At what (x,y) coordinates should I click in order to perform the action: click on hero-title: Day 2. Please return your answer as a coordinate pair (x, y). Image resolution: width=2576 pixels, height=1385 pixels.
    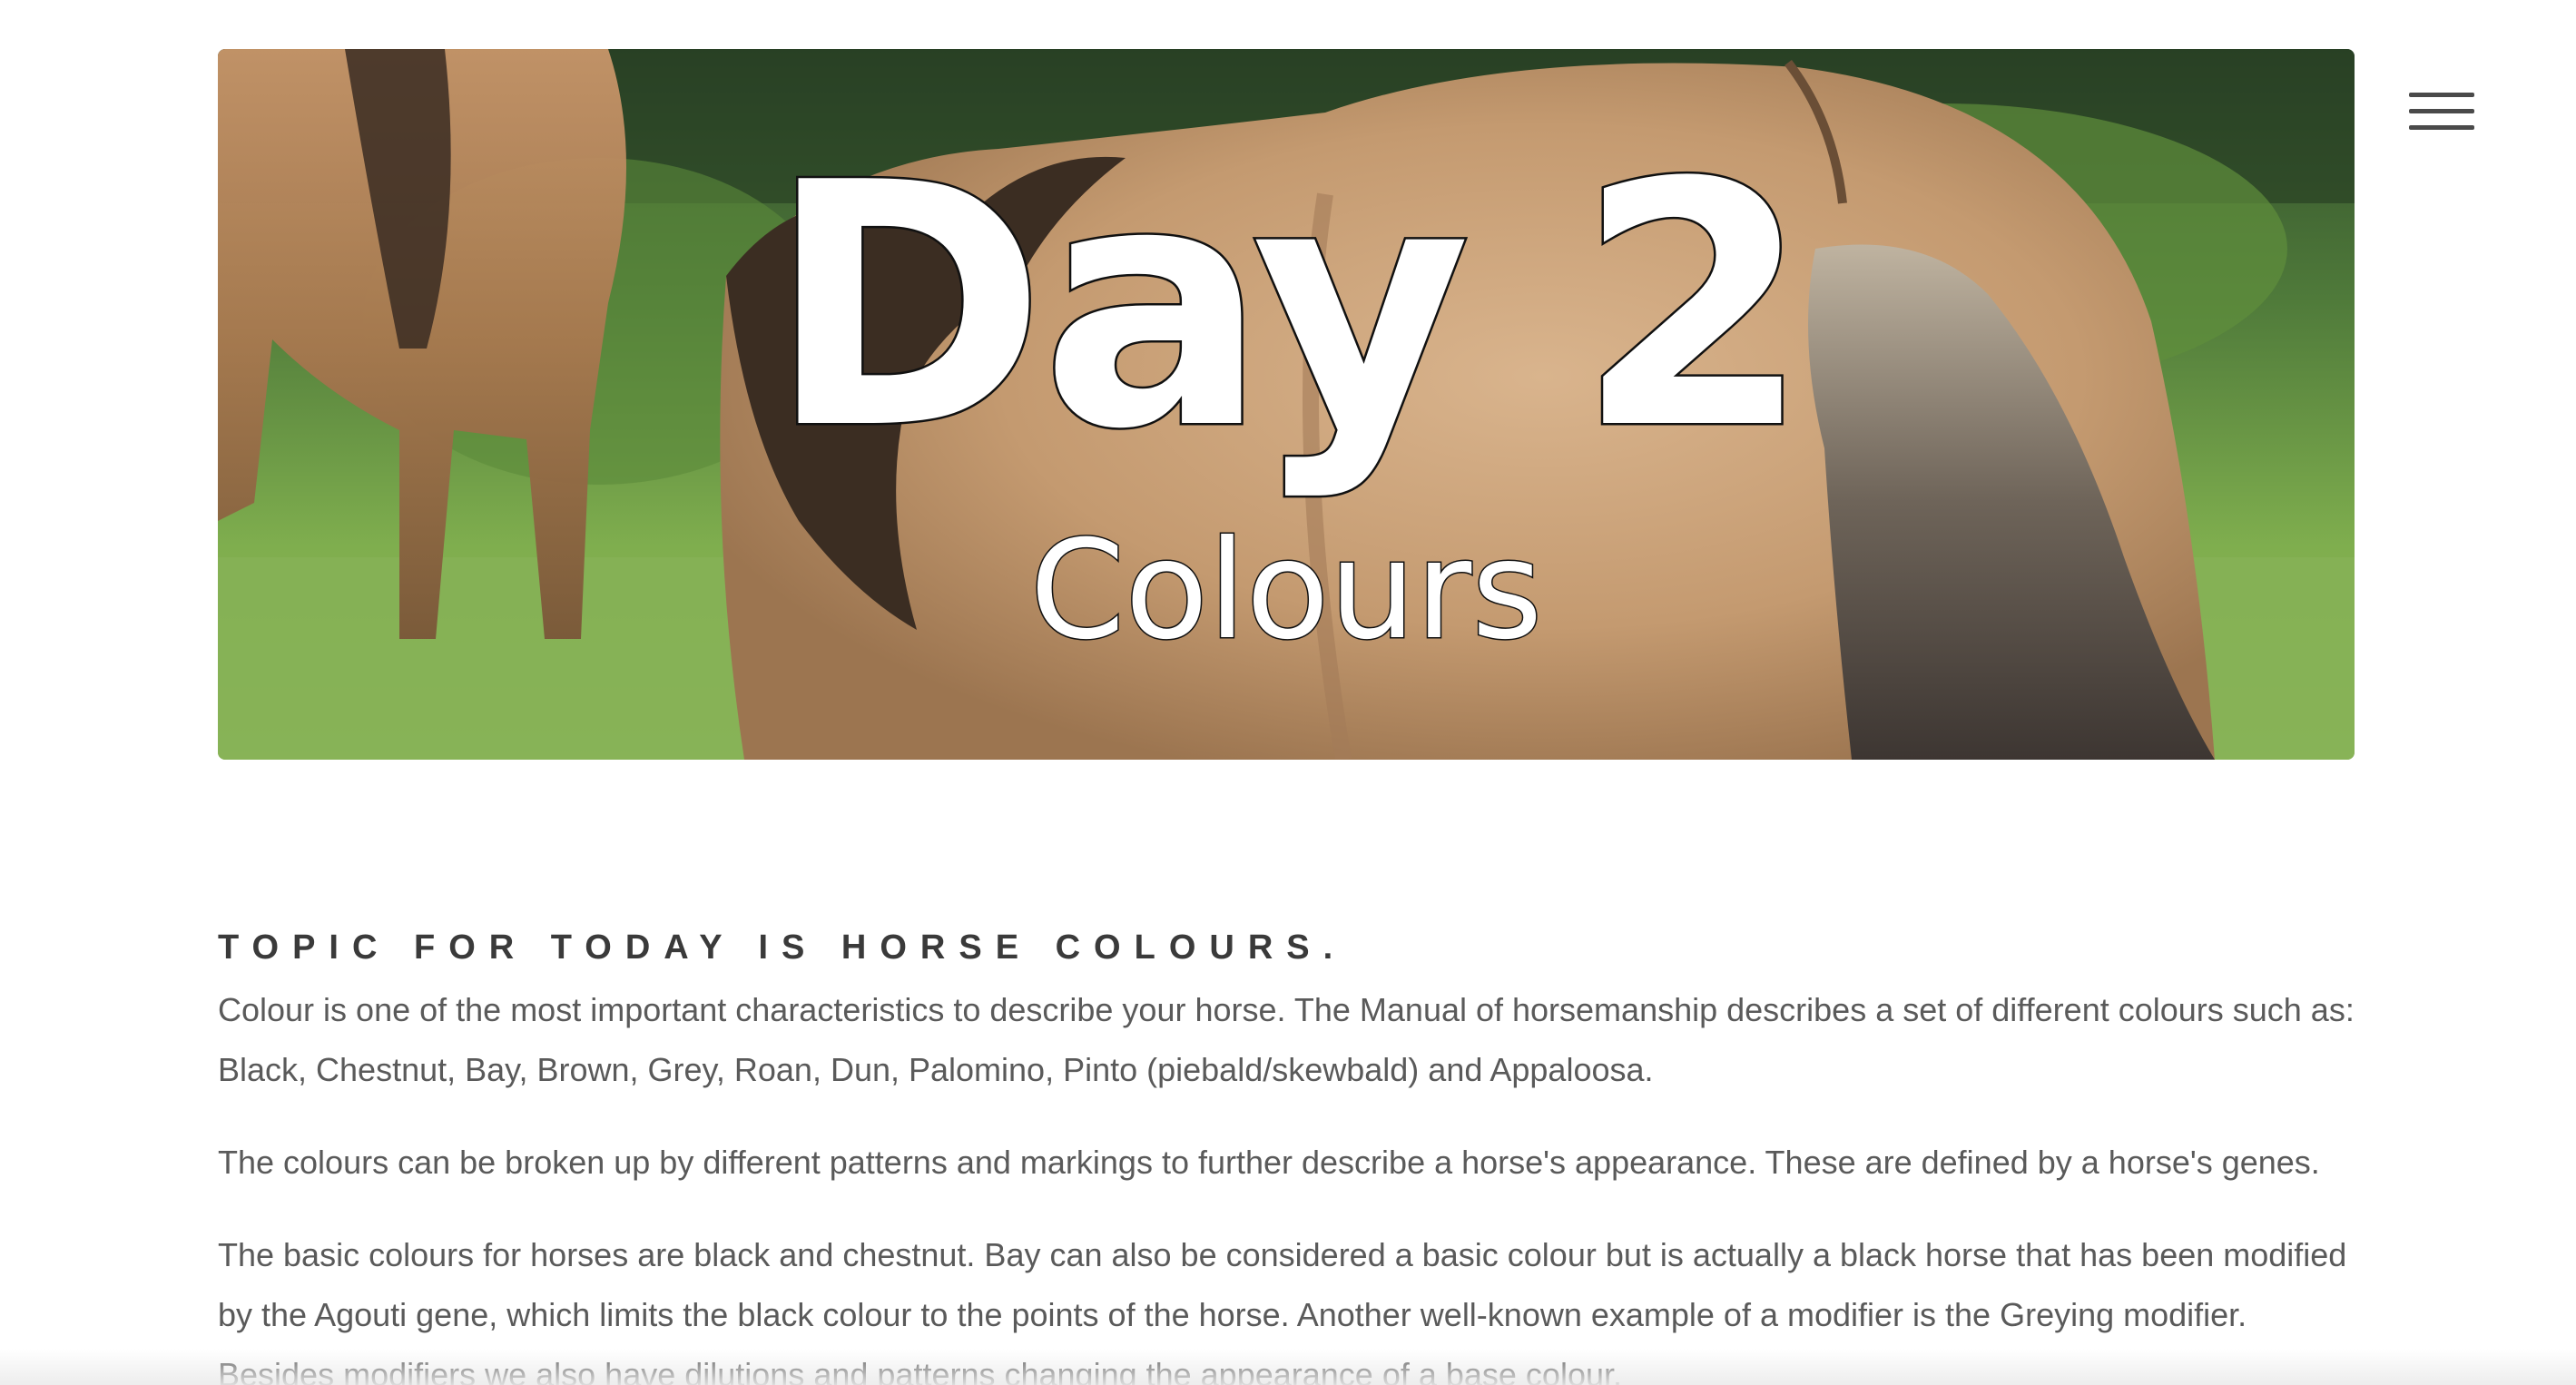
    Looking at the image, I should click on (1289, 308).